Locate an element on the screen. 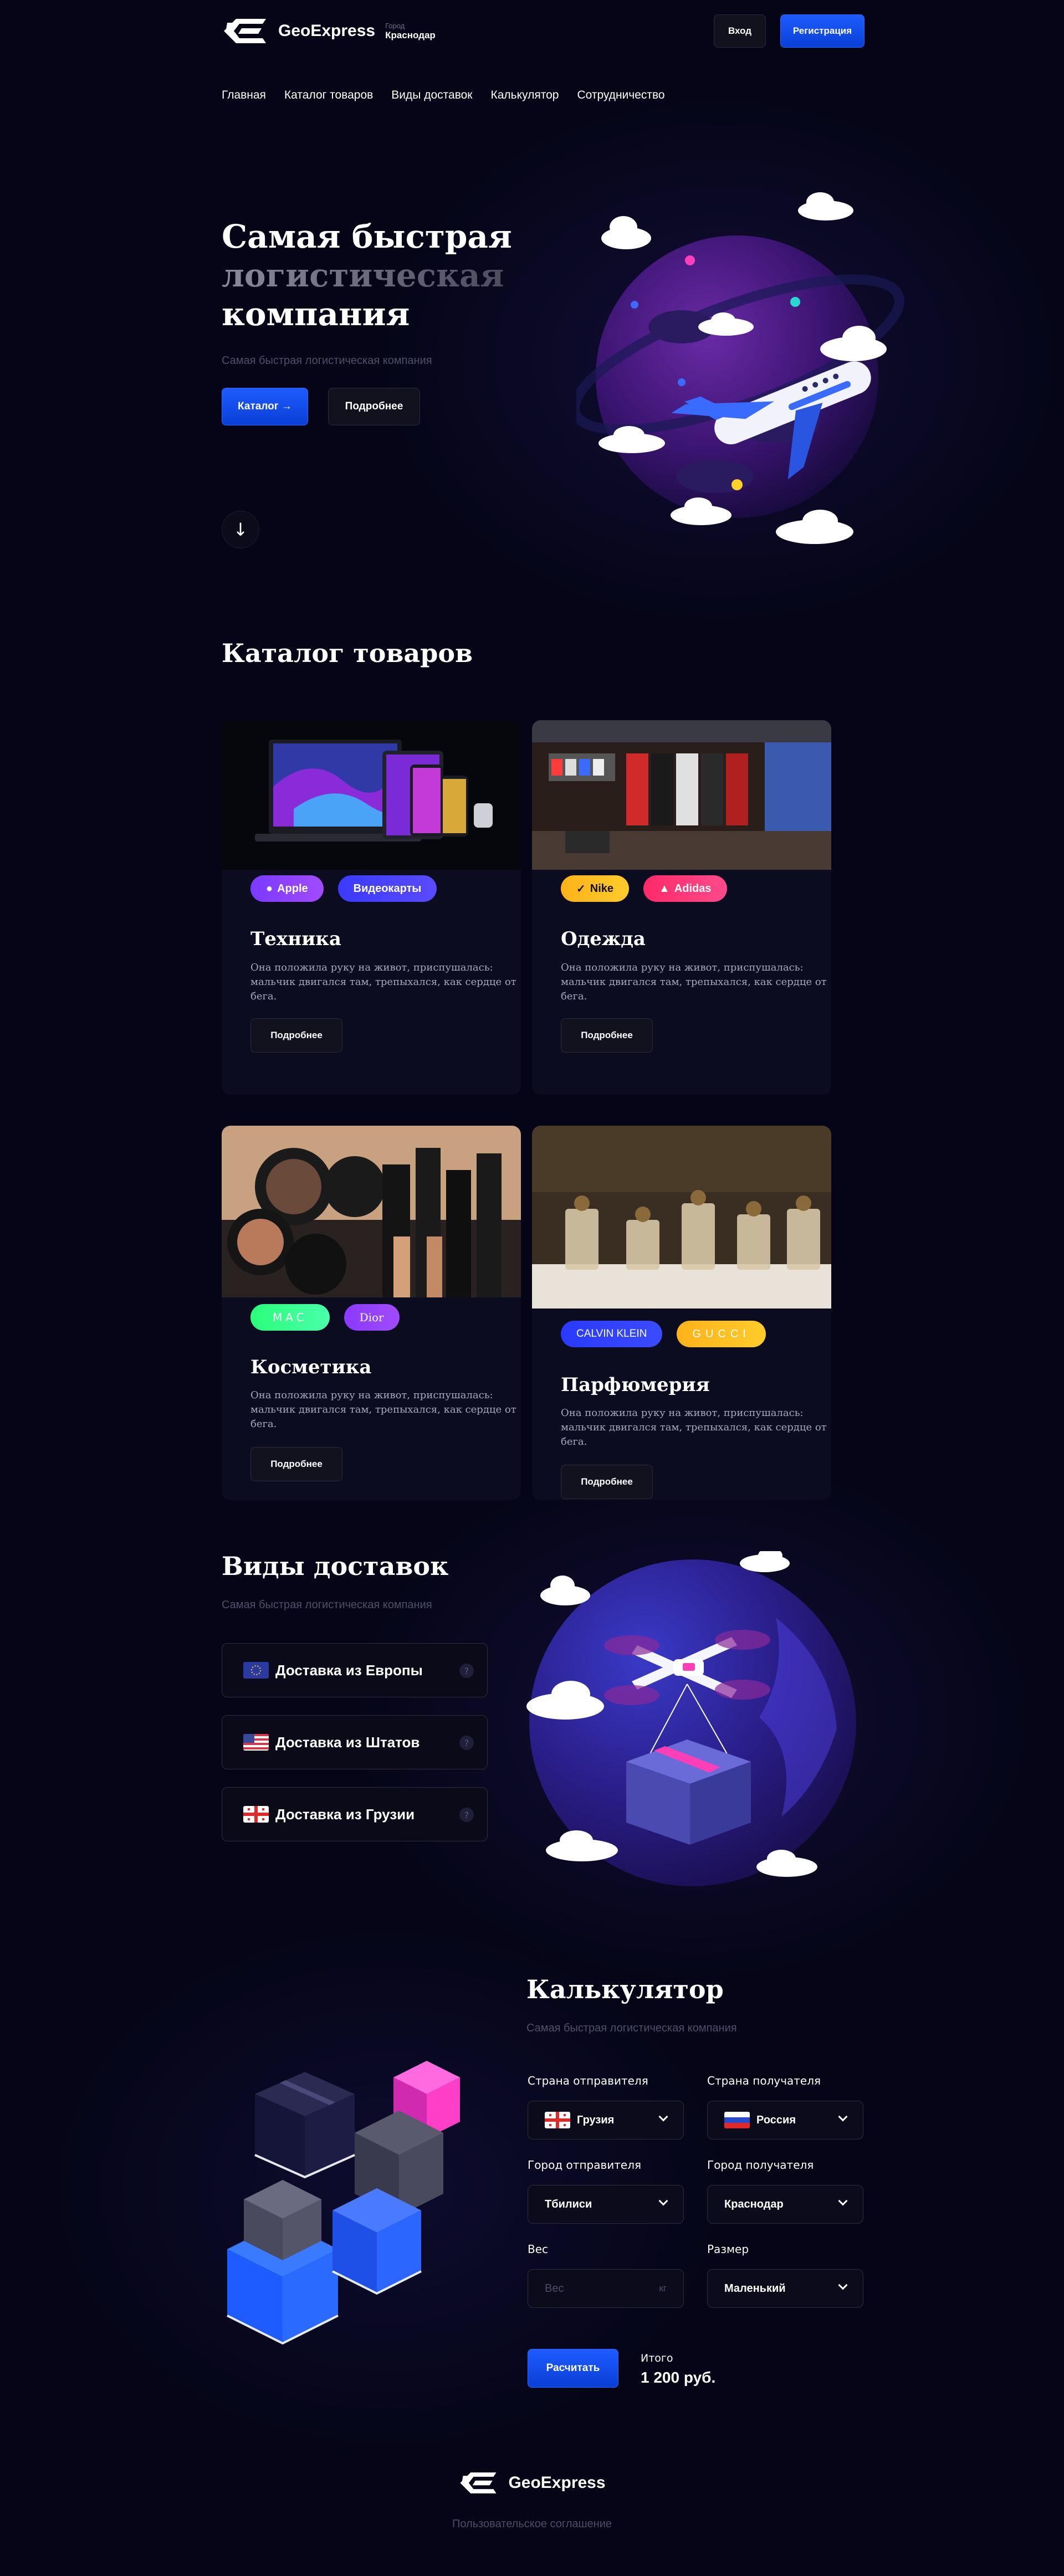 Image resolution: width=1064 pixels, height=2576 pixels. city-label: Город is located at coordinates (395, 25).